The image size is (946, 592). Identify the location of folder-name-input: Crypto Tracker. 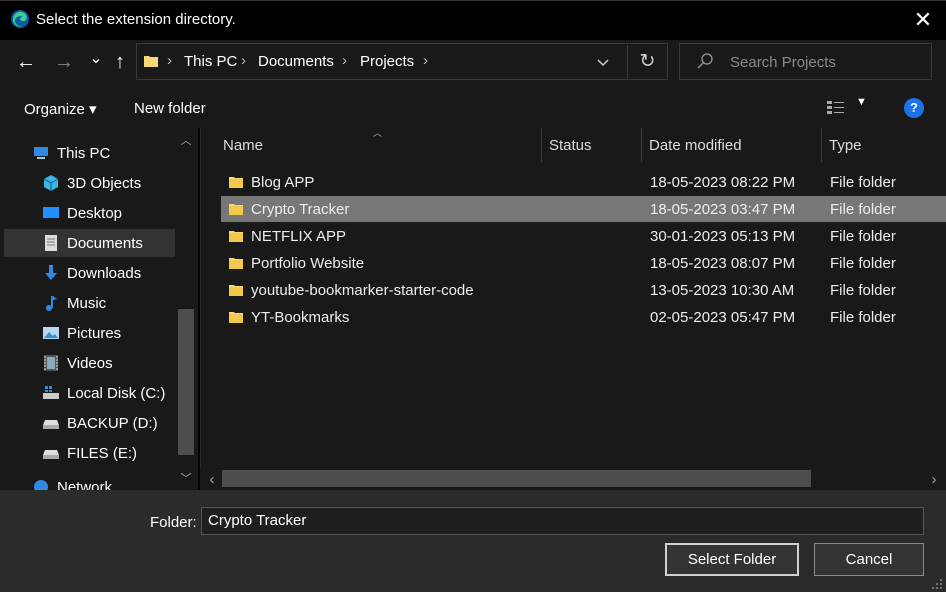
(562, 521).